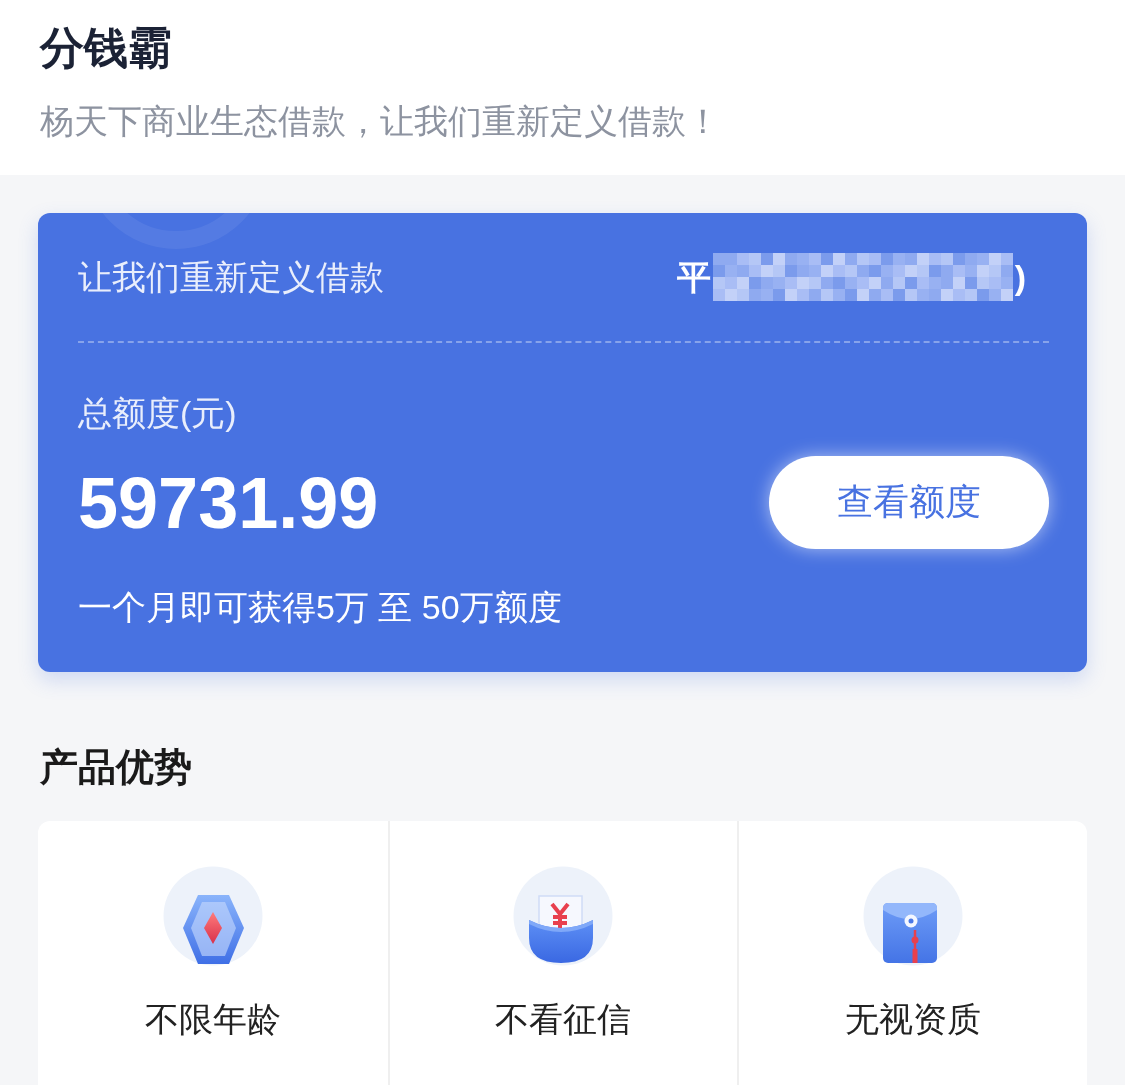 This screenshot has width=1125, height=1085. I want to click on account-suffix-text: ), so click(1020, 277).